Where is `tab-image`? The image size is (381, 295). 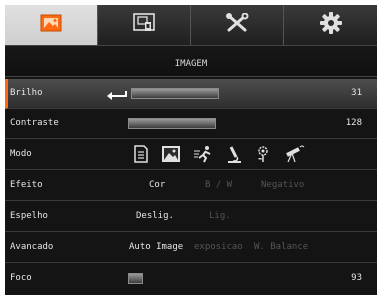
tab-image is located at coordinates (51, 25).